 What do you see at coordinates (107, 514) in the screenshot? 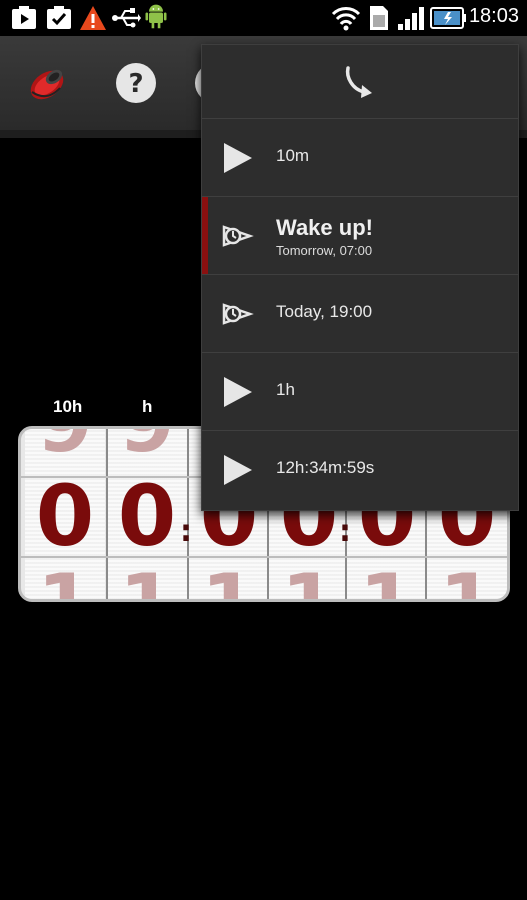
I see `reel-divider` at bounding box center [107, 514].